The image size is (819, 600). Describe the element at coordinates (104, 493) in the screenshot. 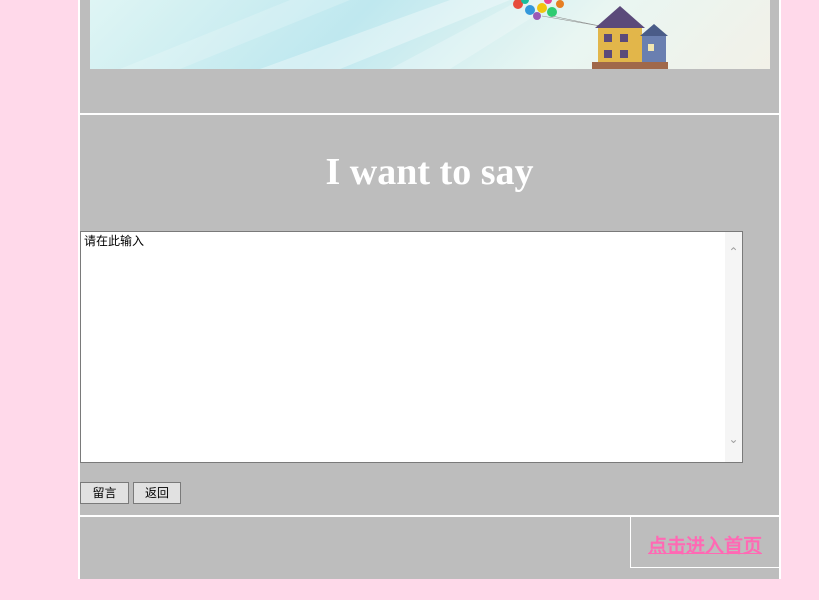

I see `post-message-button: 留言` at that location.